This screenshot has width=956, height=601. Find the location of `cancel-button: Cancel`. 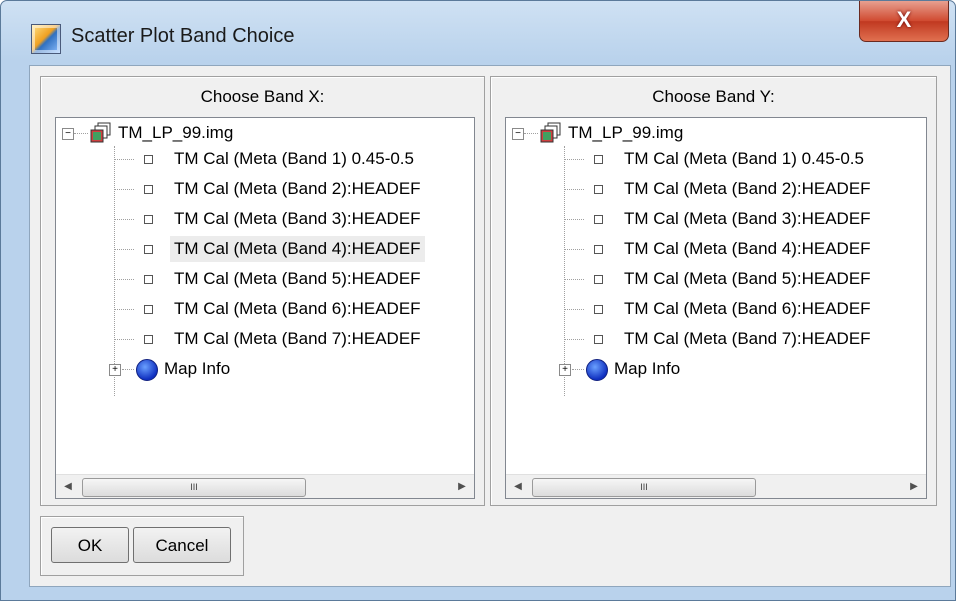

cancel-button: Cancel is located at coordinates (182, 545).